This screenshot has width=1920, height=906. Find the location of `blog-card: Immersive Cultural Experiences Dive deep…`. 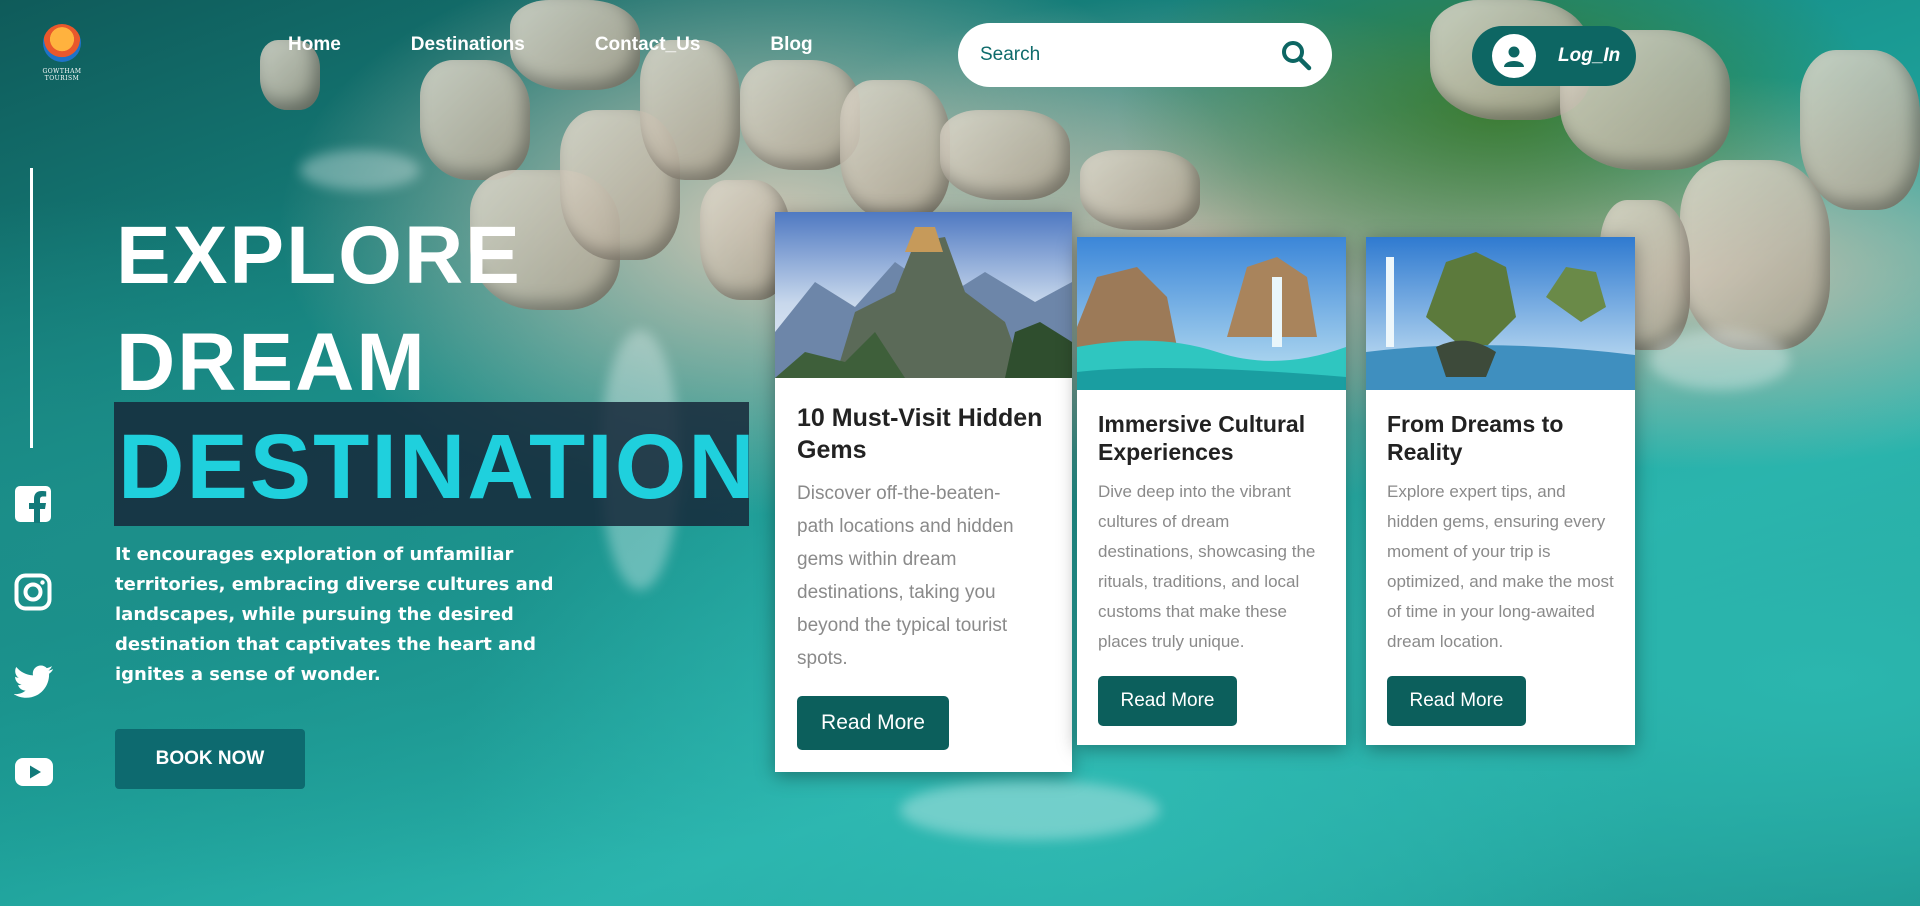

blog-card: Immersive Cultural Experiences Dive deep… is located at coordinates (1211, 491).